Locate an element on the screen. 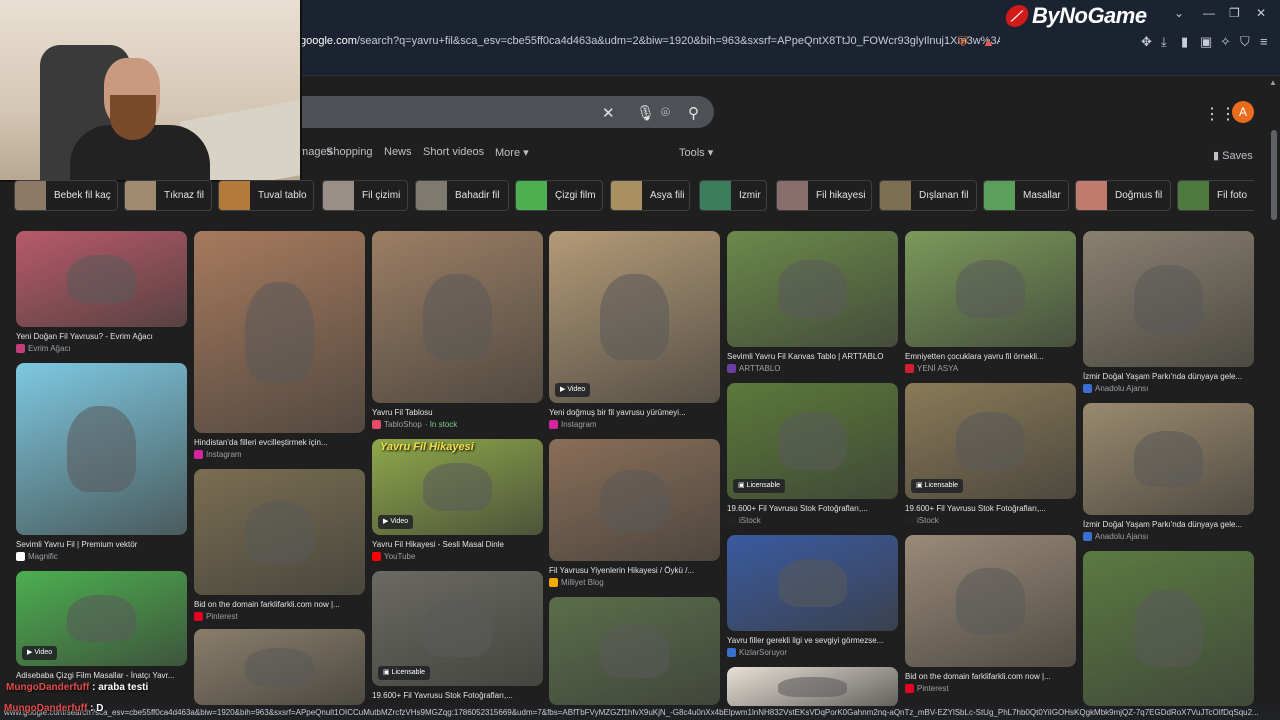  source-name: Instagram is located at coordinates (579, 424).